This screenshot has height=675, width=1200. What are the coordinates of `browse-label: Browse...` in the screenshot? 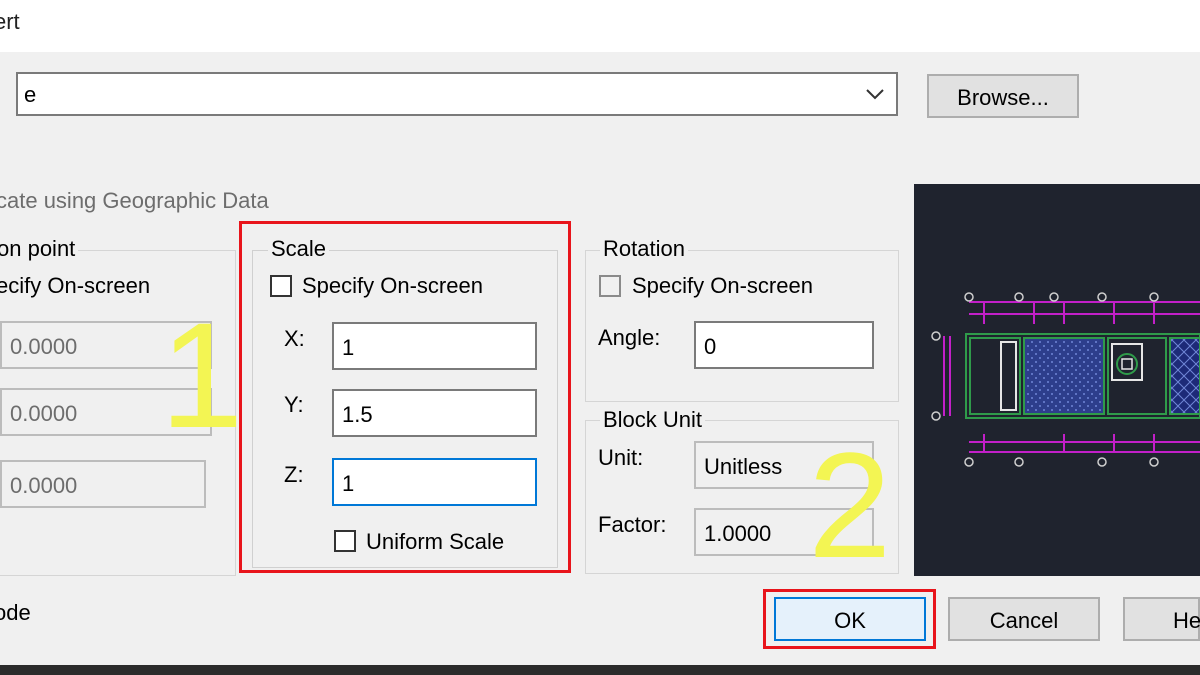 It's located at (1003, 97).